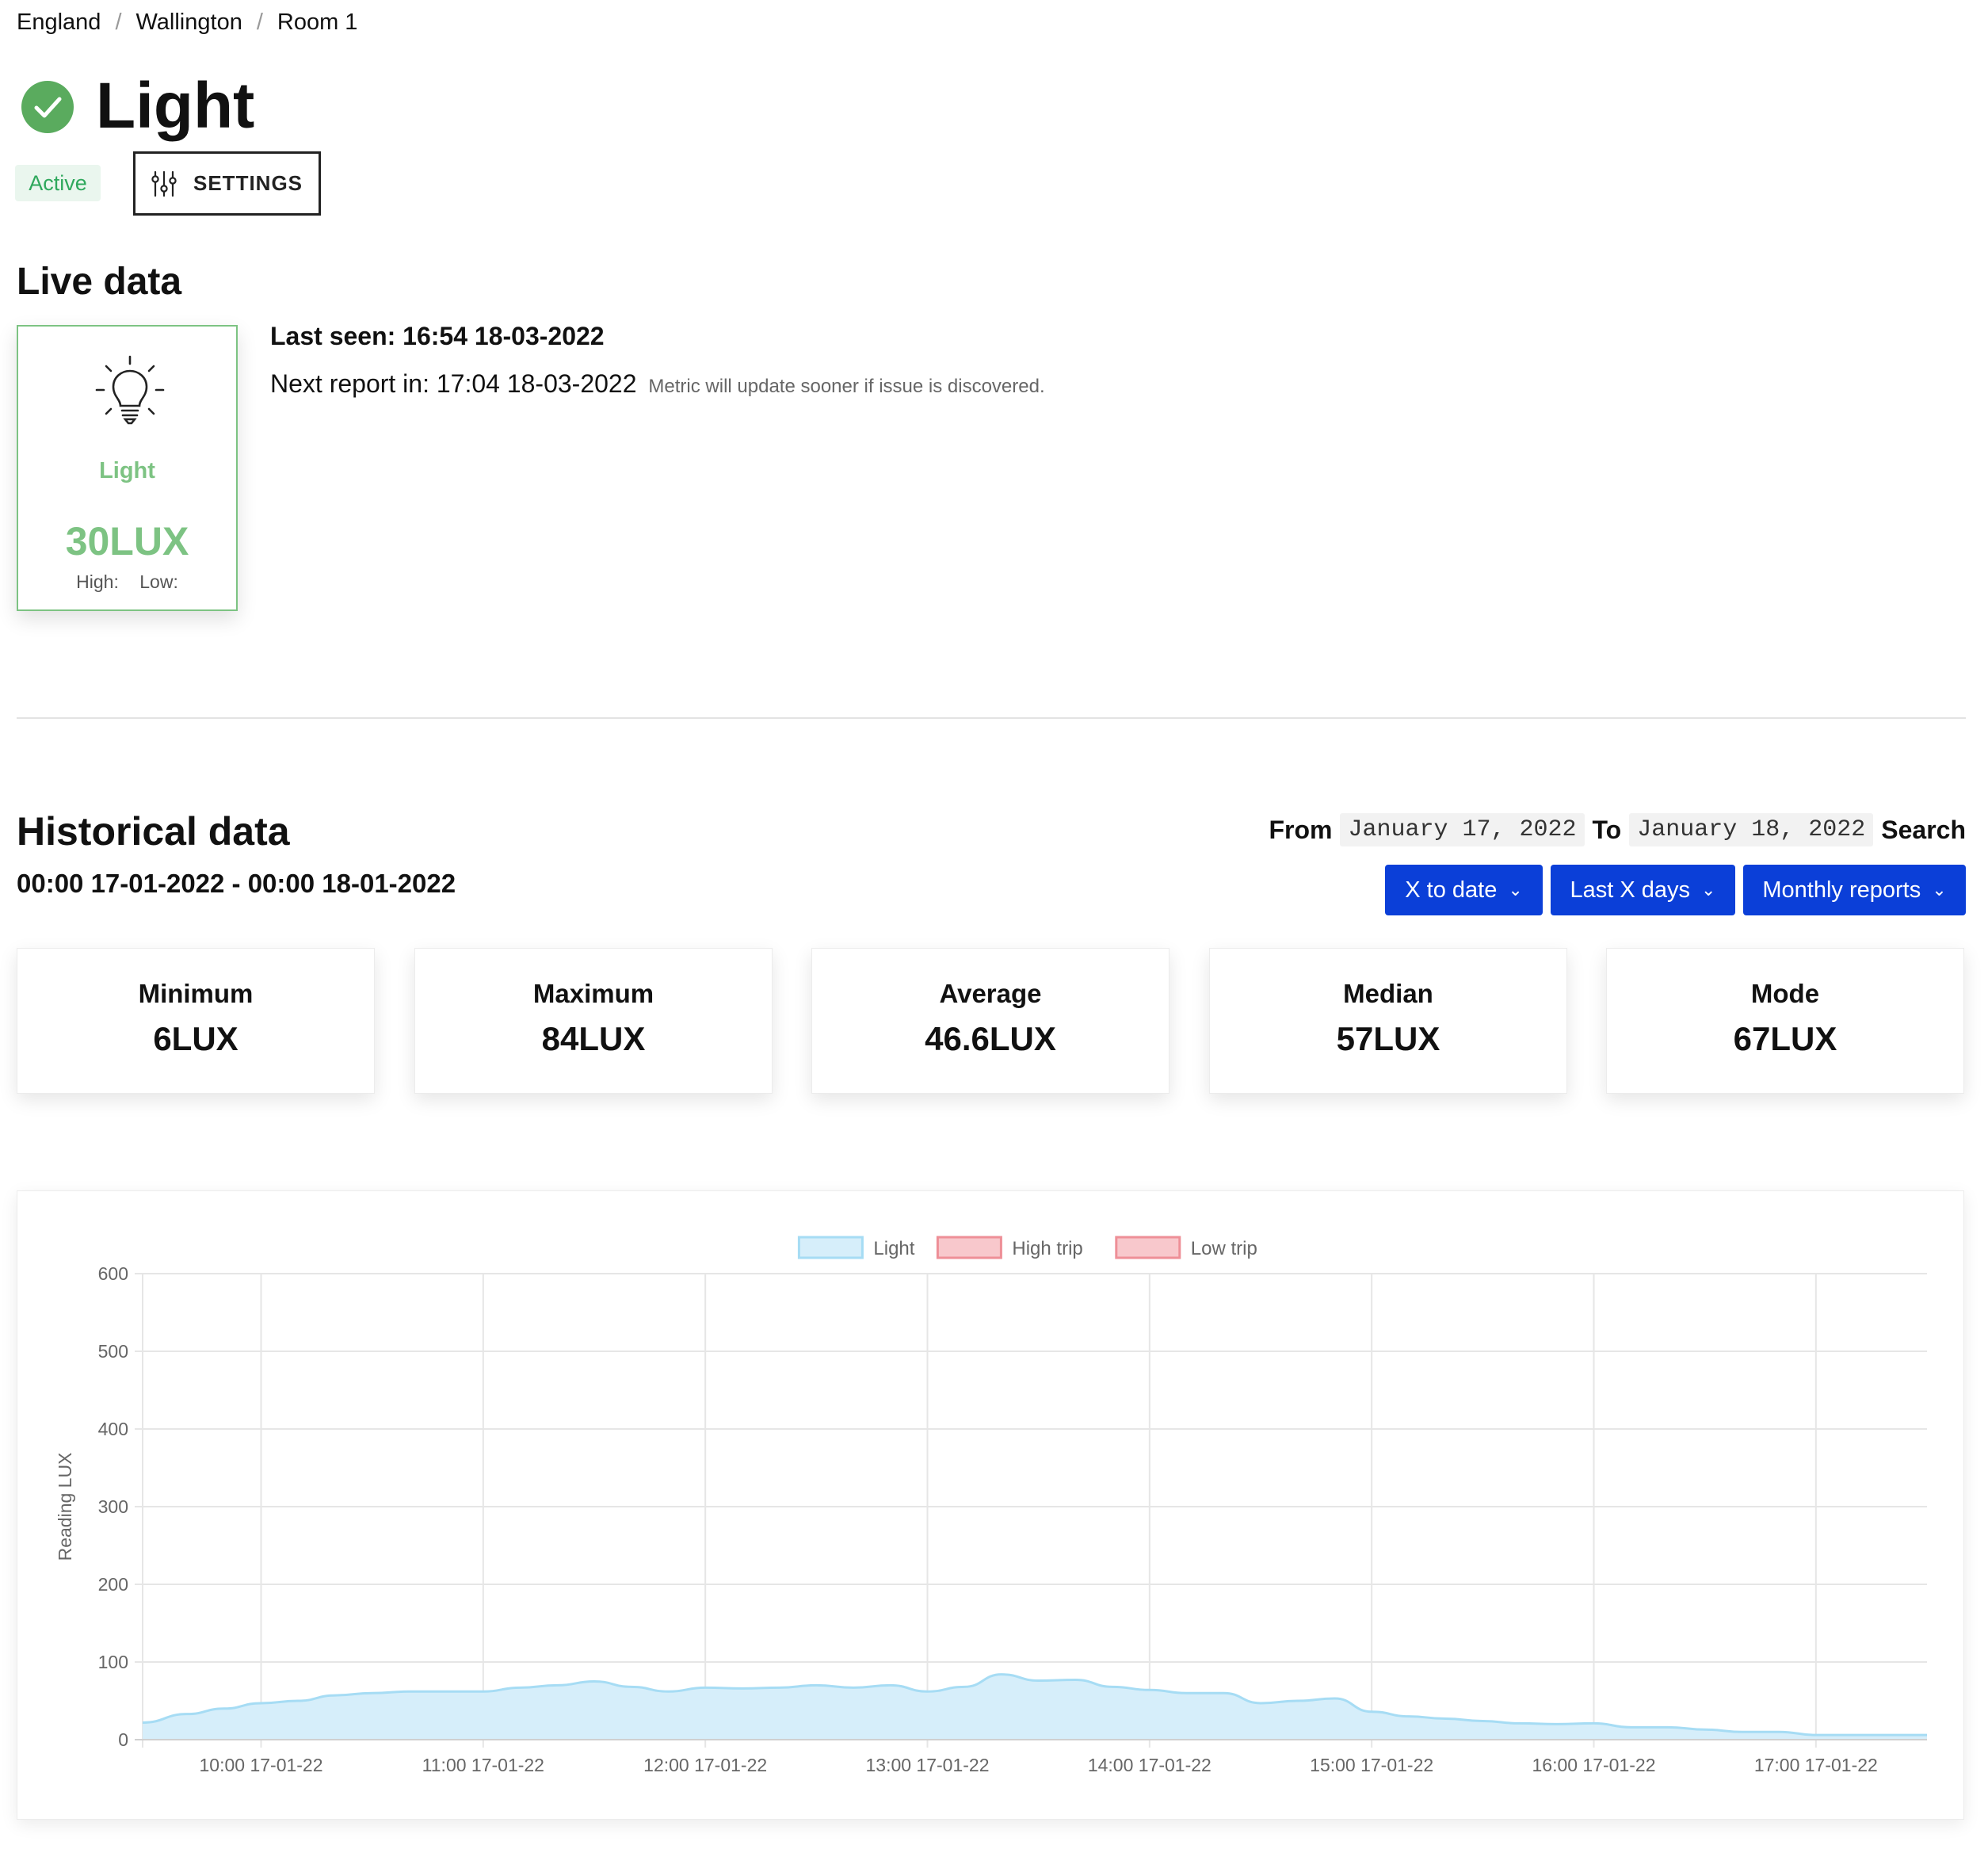 The width and height of the screenshot is (1988, 1853). What do you see at coordinates (65, 1507) in the screenshot?
I see `y-axis-title: Reading LUX` at bounding box center [65, 1507].